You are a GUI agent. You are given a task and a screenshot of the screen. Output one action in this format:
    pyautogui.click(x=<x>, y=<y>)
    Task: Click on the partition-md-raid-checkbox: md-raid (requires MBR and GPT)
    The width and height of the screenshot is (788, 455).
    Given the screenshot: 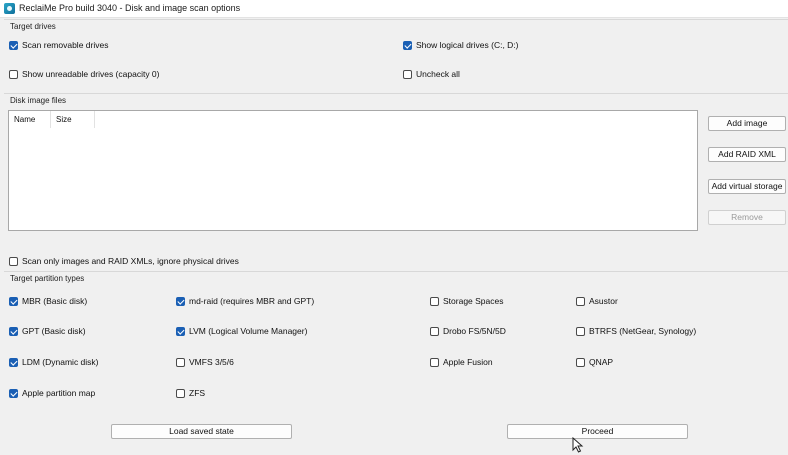 What is the action you would take?
    pyautogui.click(x=245, y=301)
    